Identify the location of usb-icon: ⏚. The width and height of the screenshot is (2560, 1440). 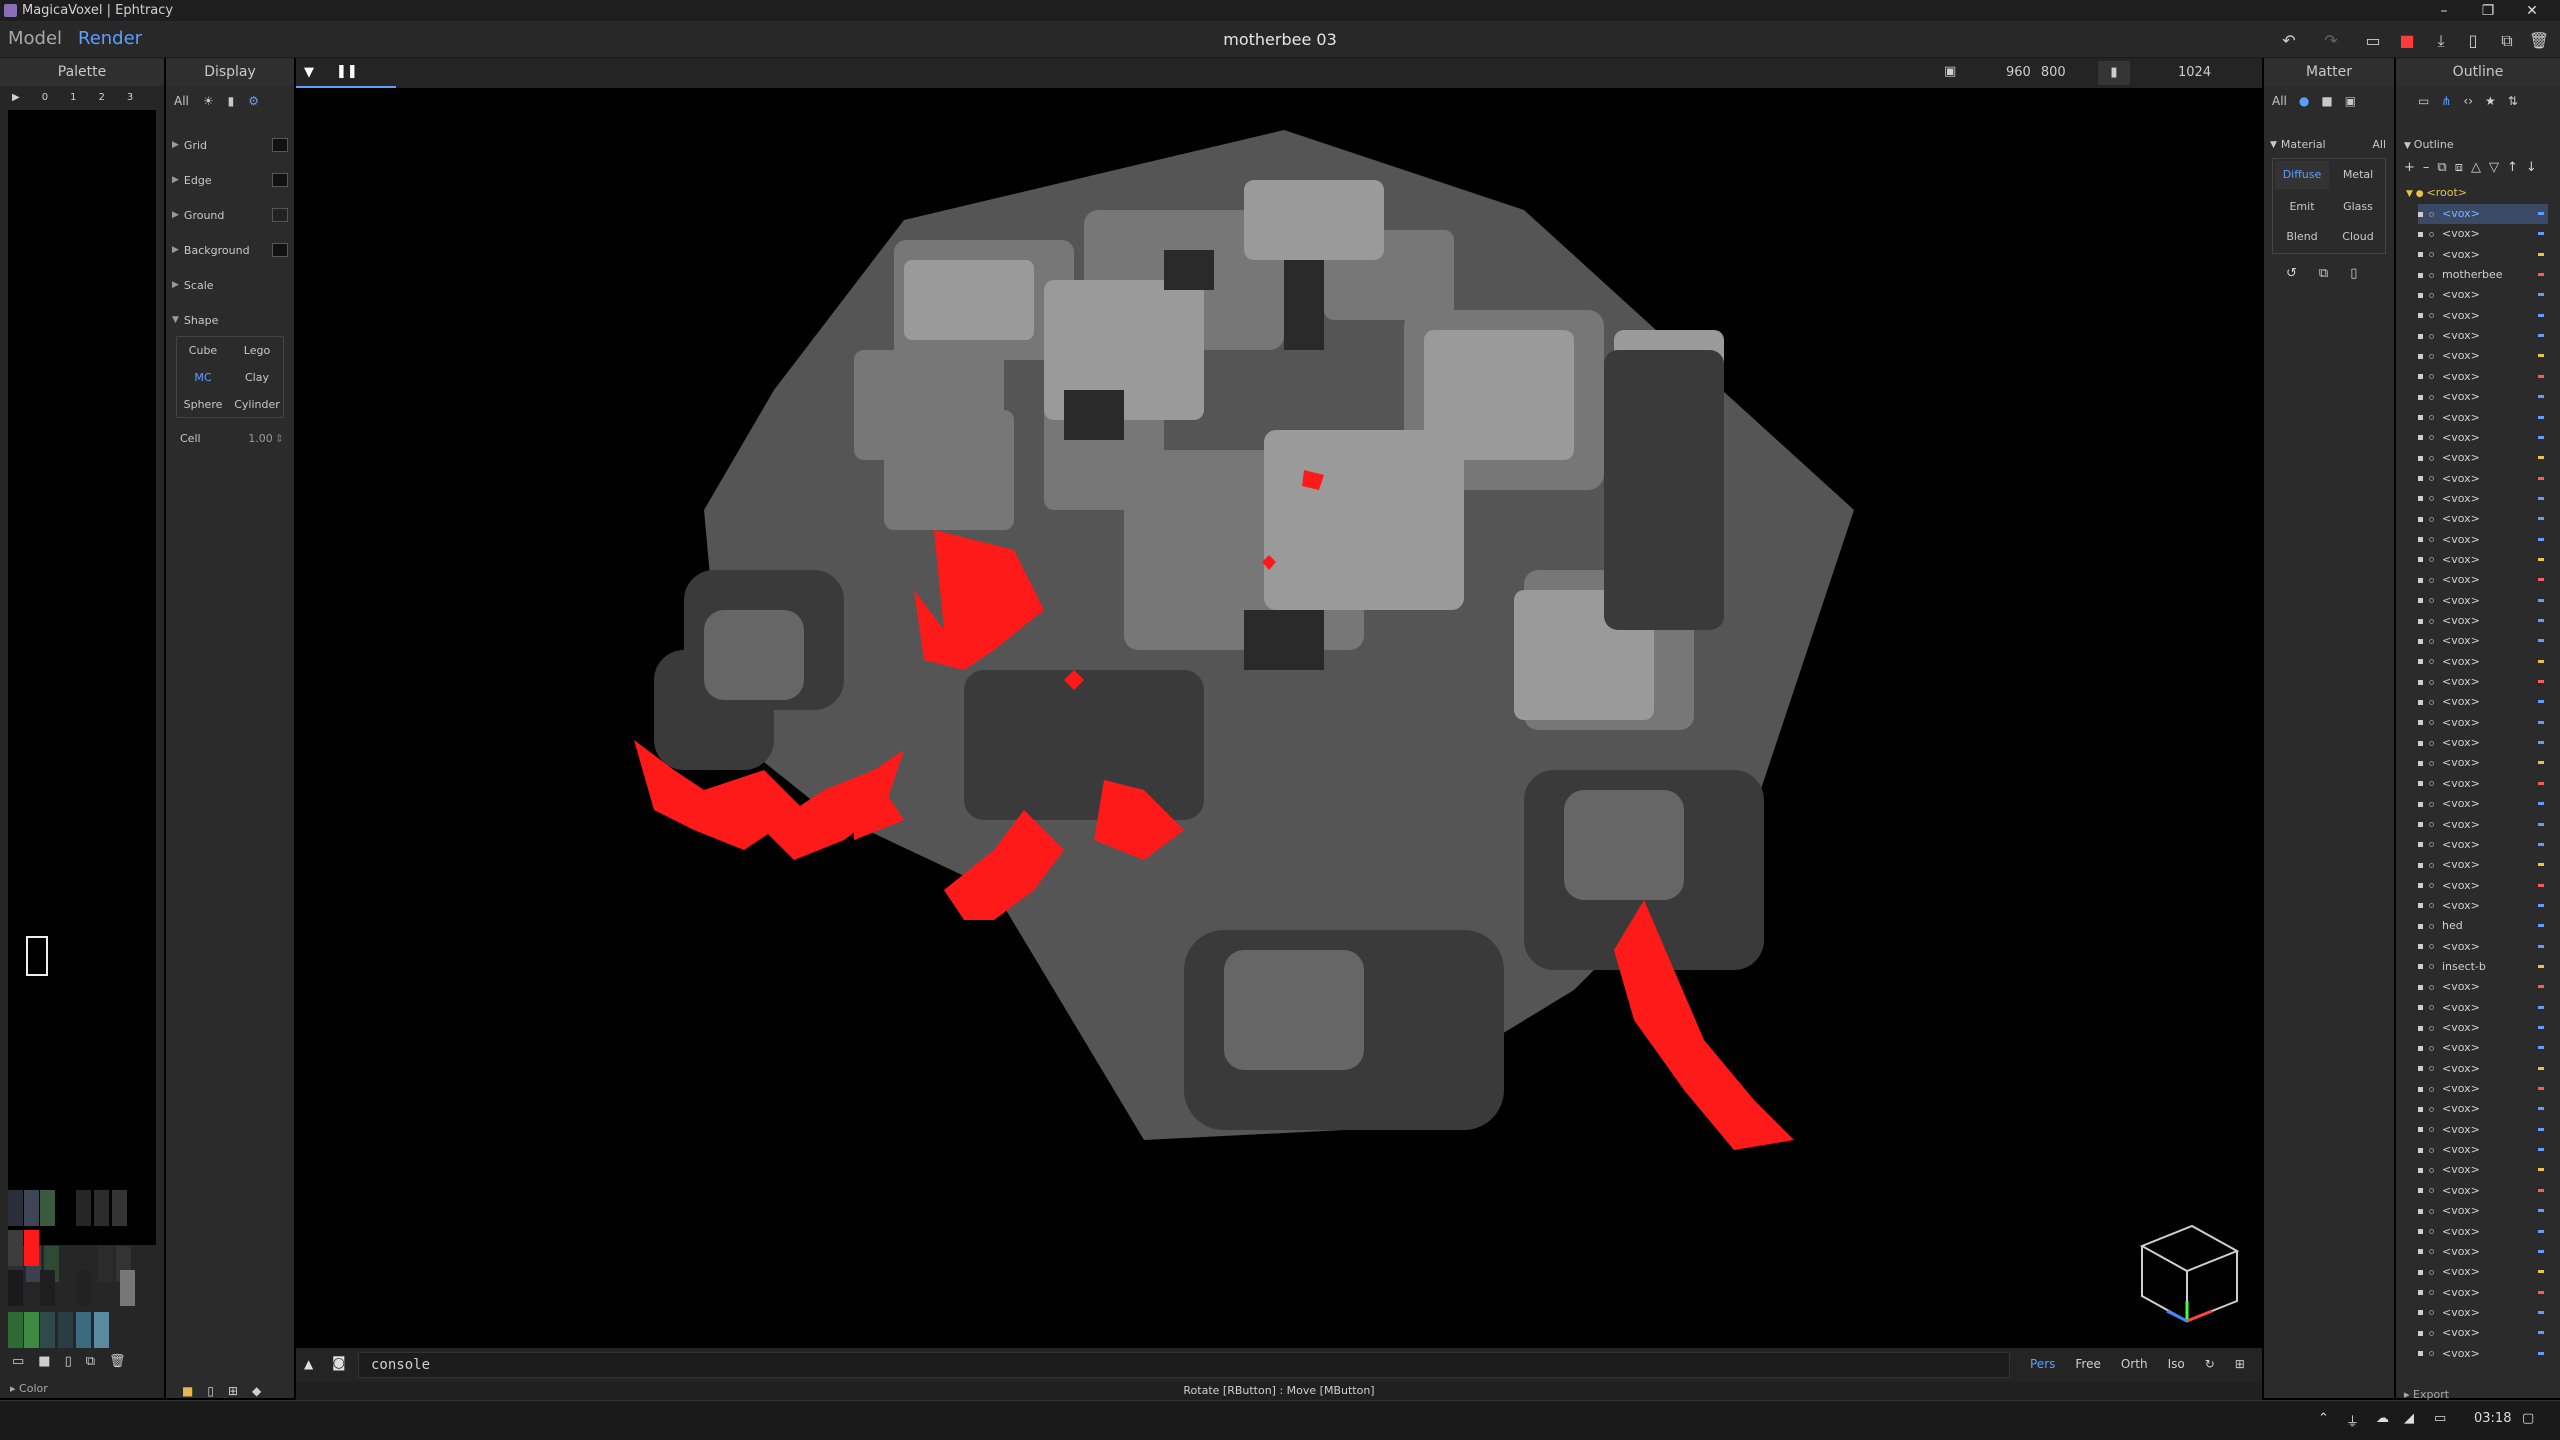
(2352, 1420).